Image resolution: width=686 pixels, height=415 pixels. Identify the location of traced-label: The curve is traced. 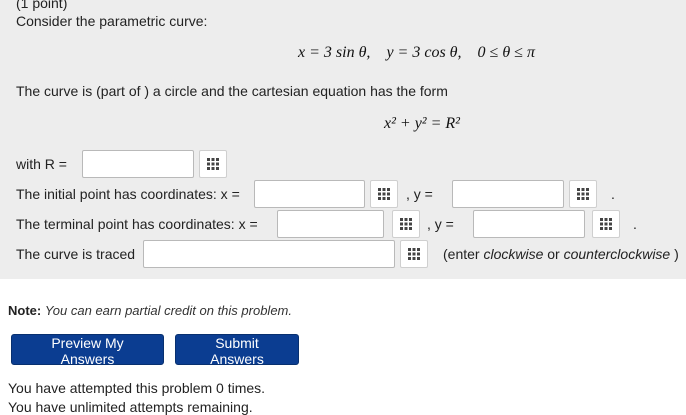
(76, 254).